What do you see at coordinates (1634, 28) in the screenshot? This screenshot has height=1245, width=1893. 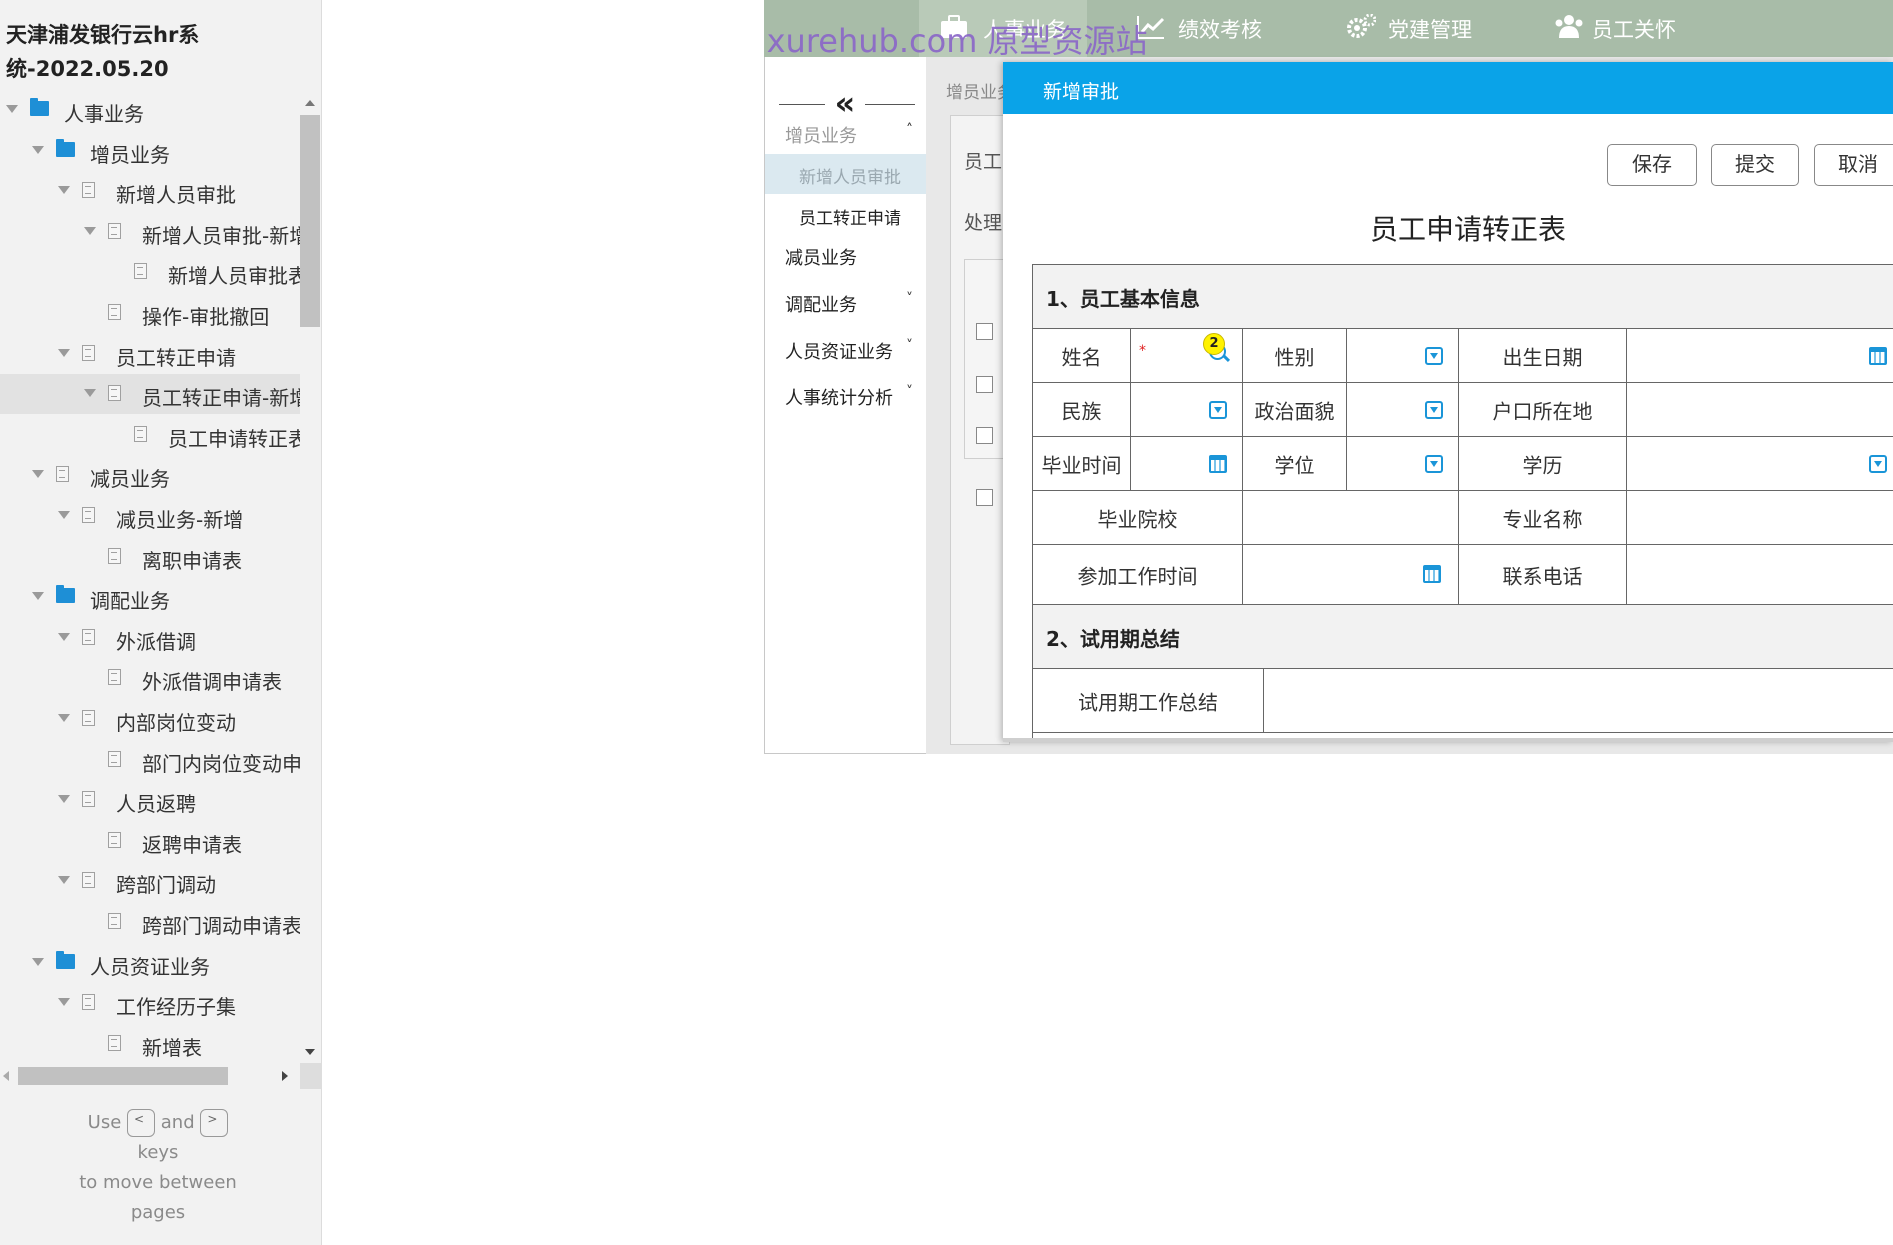 I see `nav-item-employee-care: 员工关怀` at bounding box center [1634, 28].